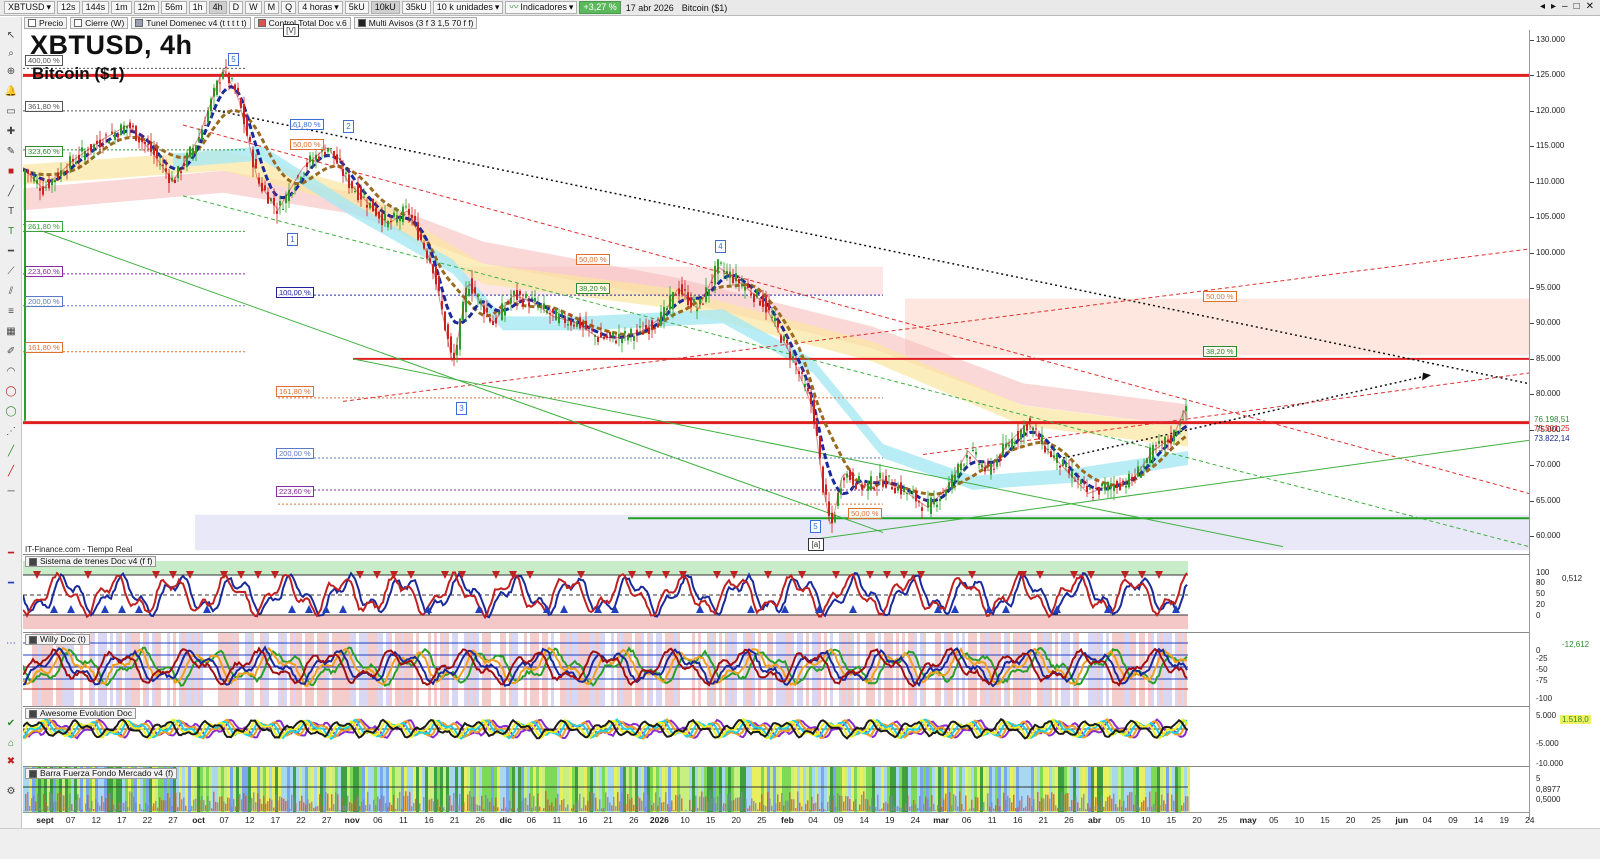 The height and width of the screenshot is (859, 1600). I want to click on volume-button: 10kU, so click(385, 7).